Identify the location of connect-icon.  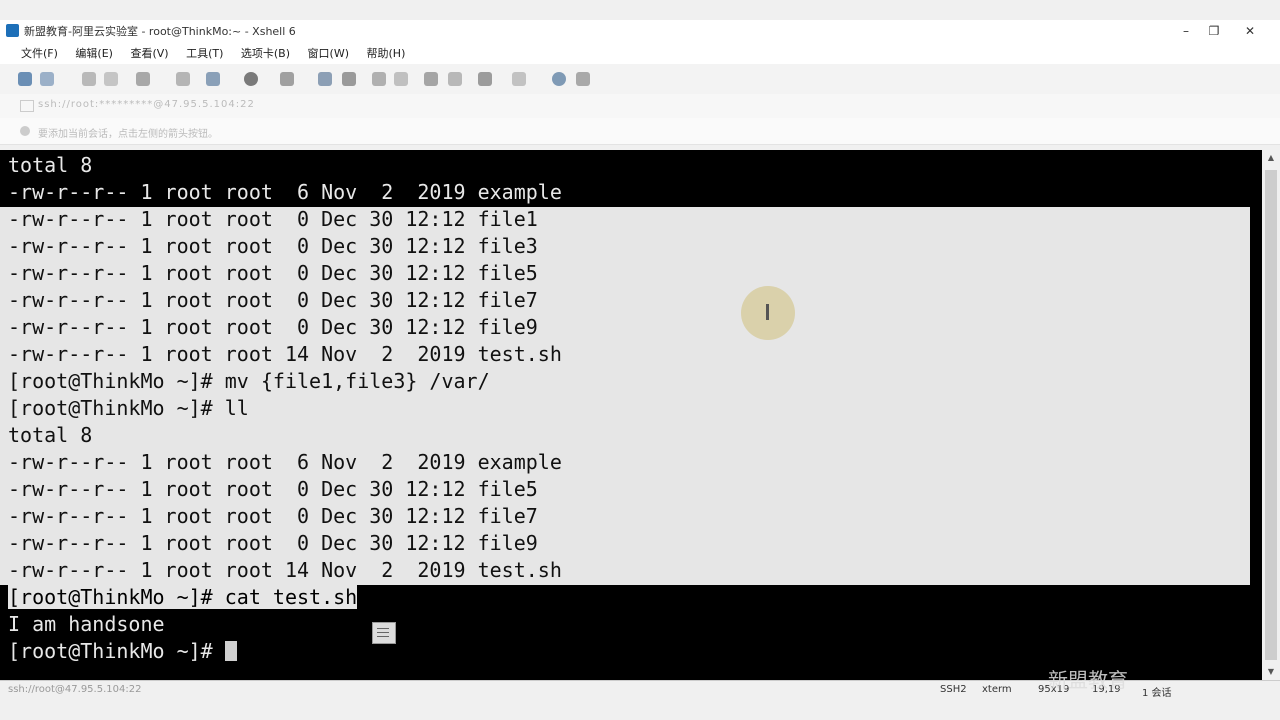
(89, 79).